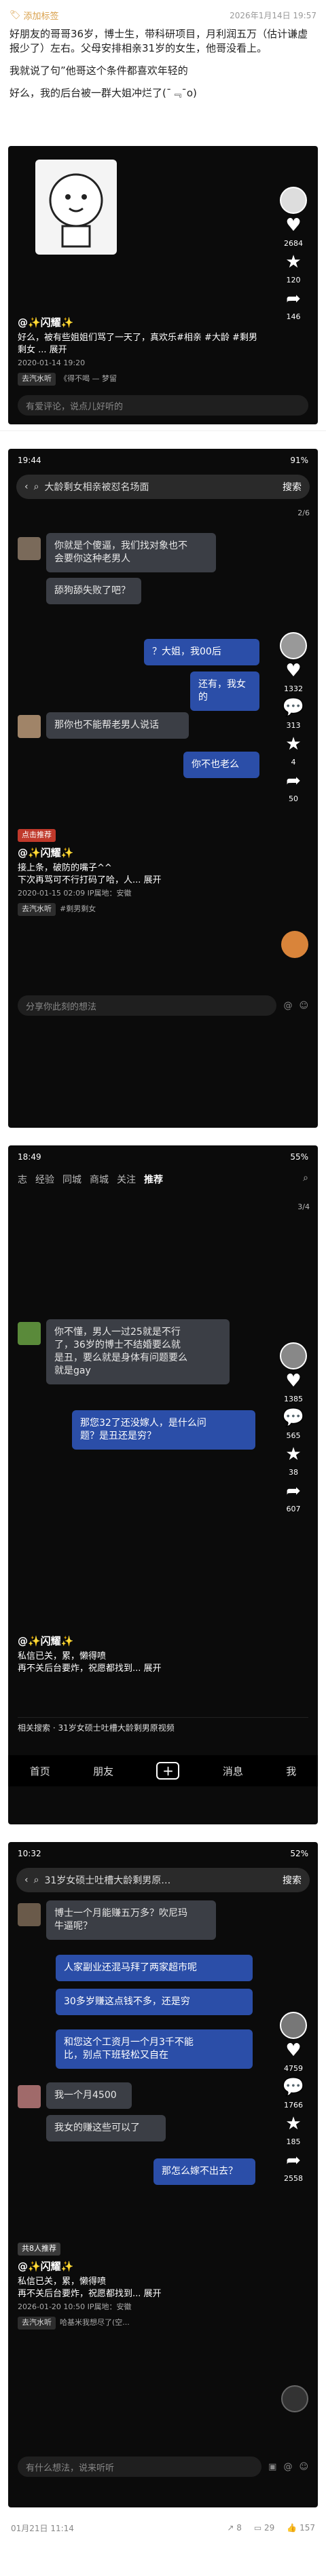  What do you see at coordinates (292, 2528) in the screenshot?
I see `thumbs-up-icon: 👍` at bounding box center [292, 2528].